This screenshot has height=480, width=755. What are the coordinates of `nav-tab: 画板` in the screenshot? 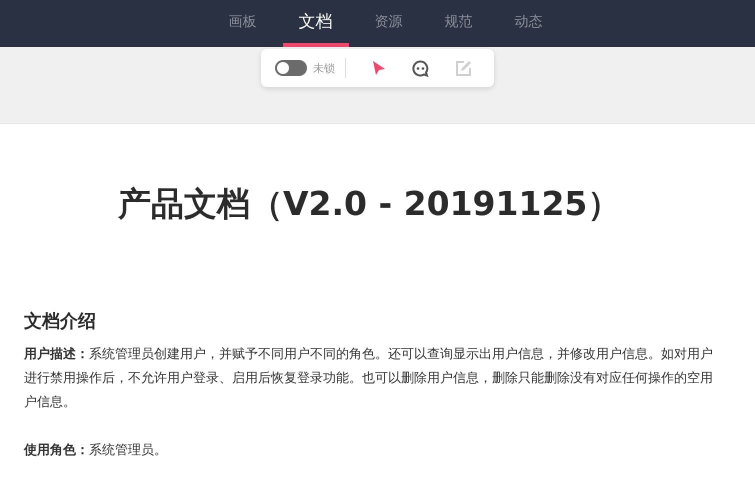 It's located at (242, 23).